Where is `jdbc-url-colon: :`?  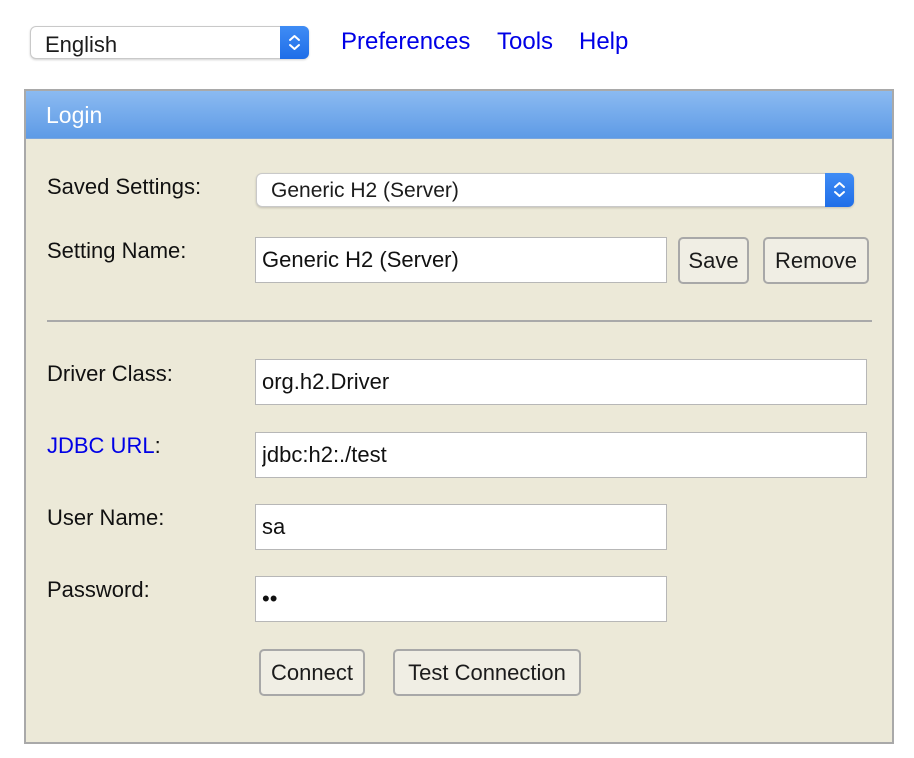 jdbc-url-colon: : is located at coordinates (157, 445).